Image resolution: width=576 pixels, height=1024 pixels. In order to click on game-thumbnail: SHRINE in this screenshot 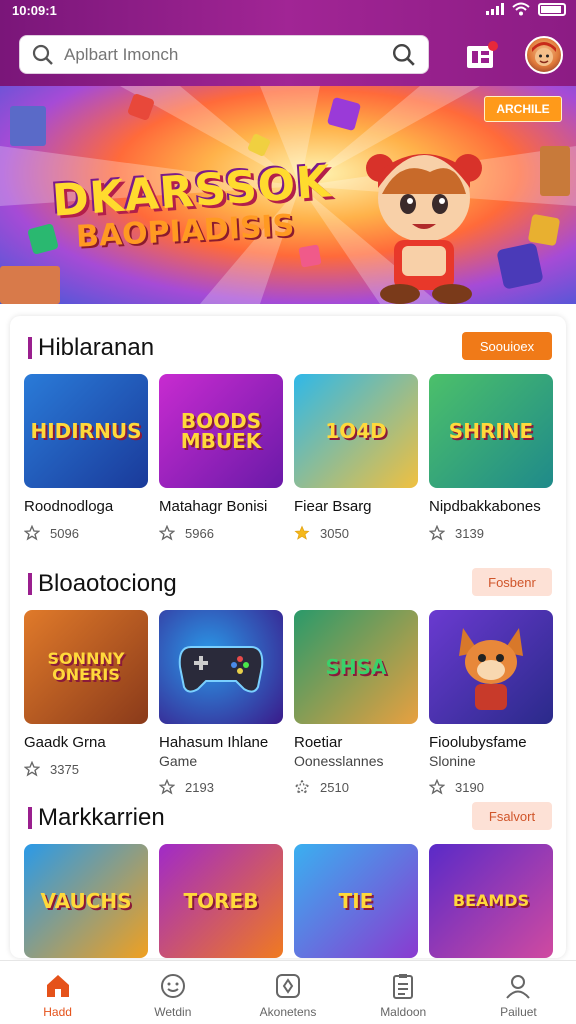, I will do `click(491, 431)`.